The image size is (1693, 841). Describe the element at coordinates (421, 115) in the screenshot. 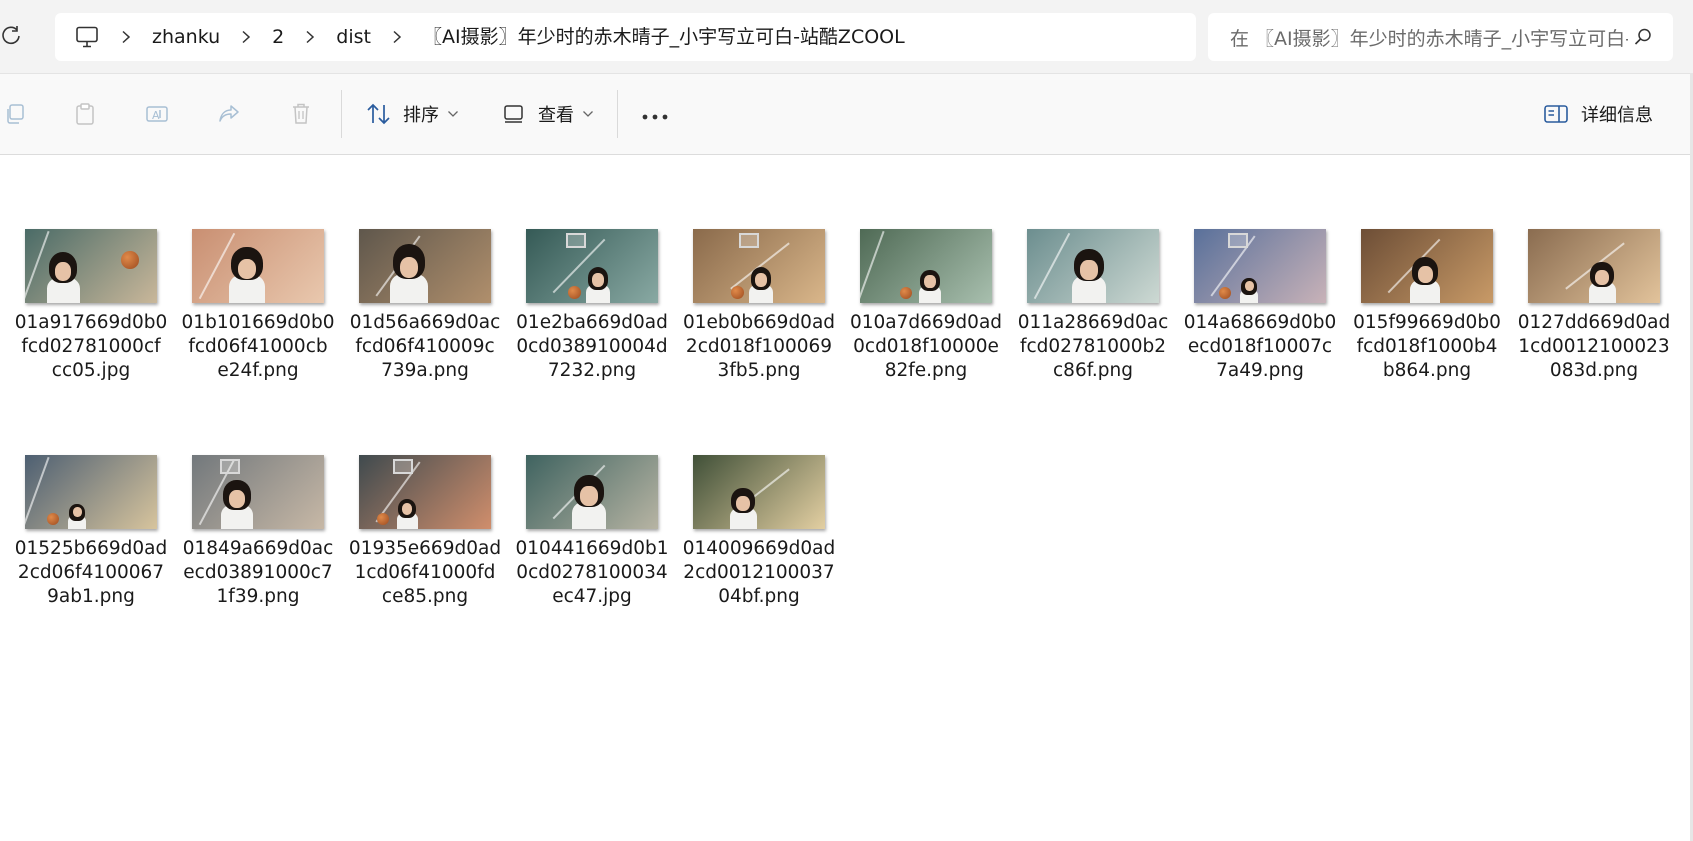

I see `sort-label: 排序` at that location.